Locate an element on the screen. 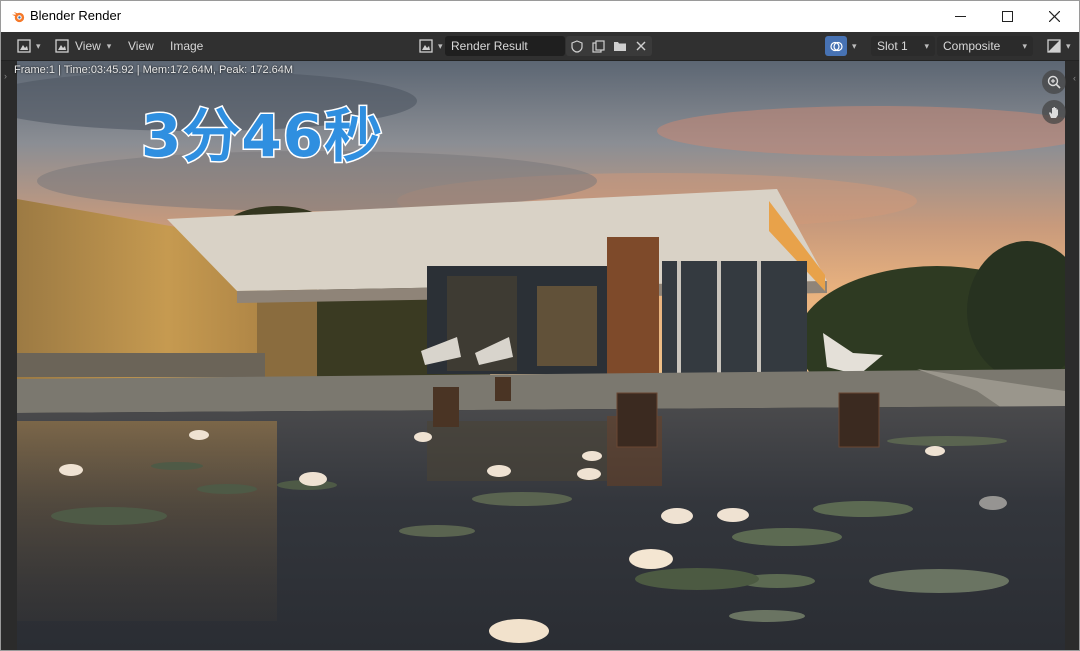 The image size is (1080, 651). fake-user-button is located at coordinates (577, 46).